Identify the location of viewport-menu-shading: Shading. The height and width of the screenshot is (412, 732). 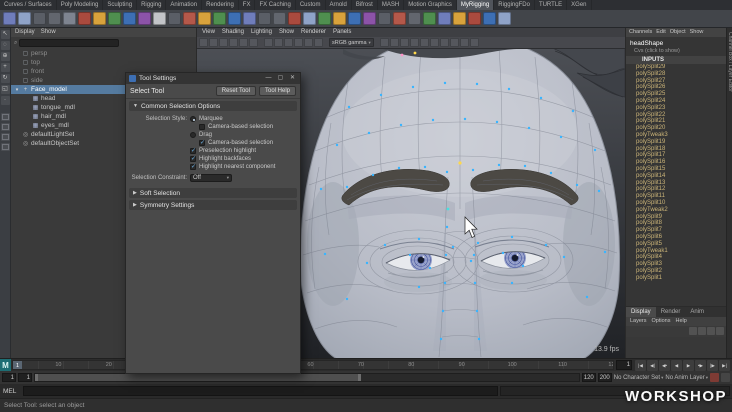
(233, 32).